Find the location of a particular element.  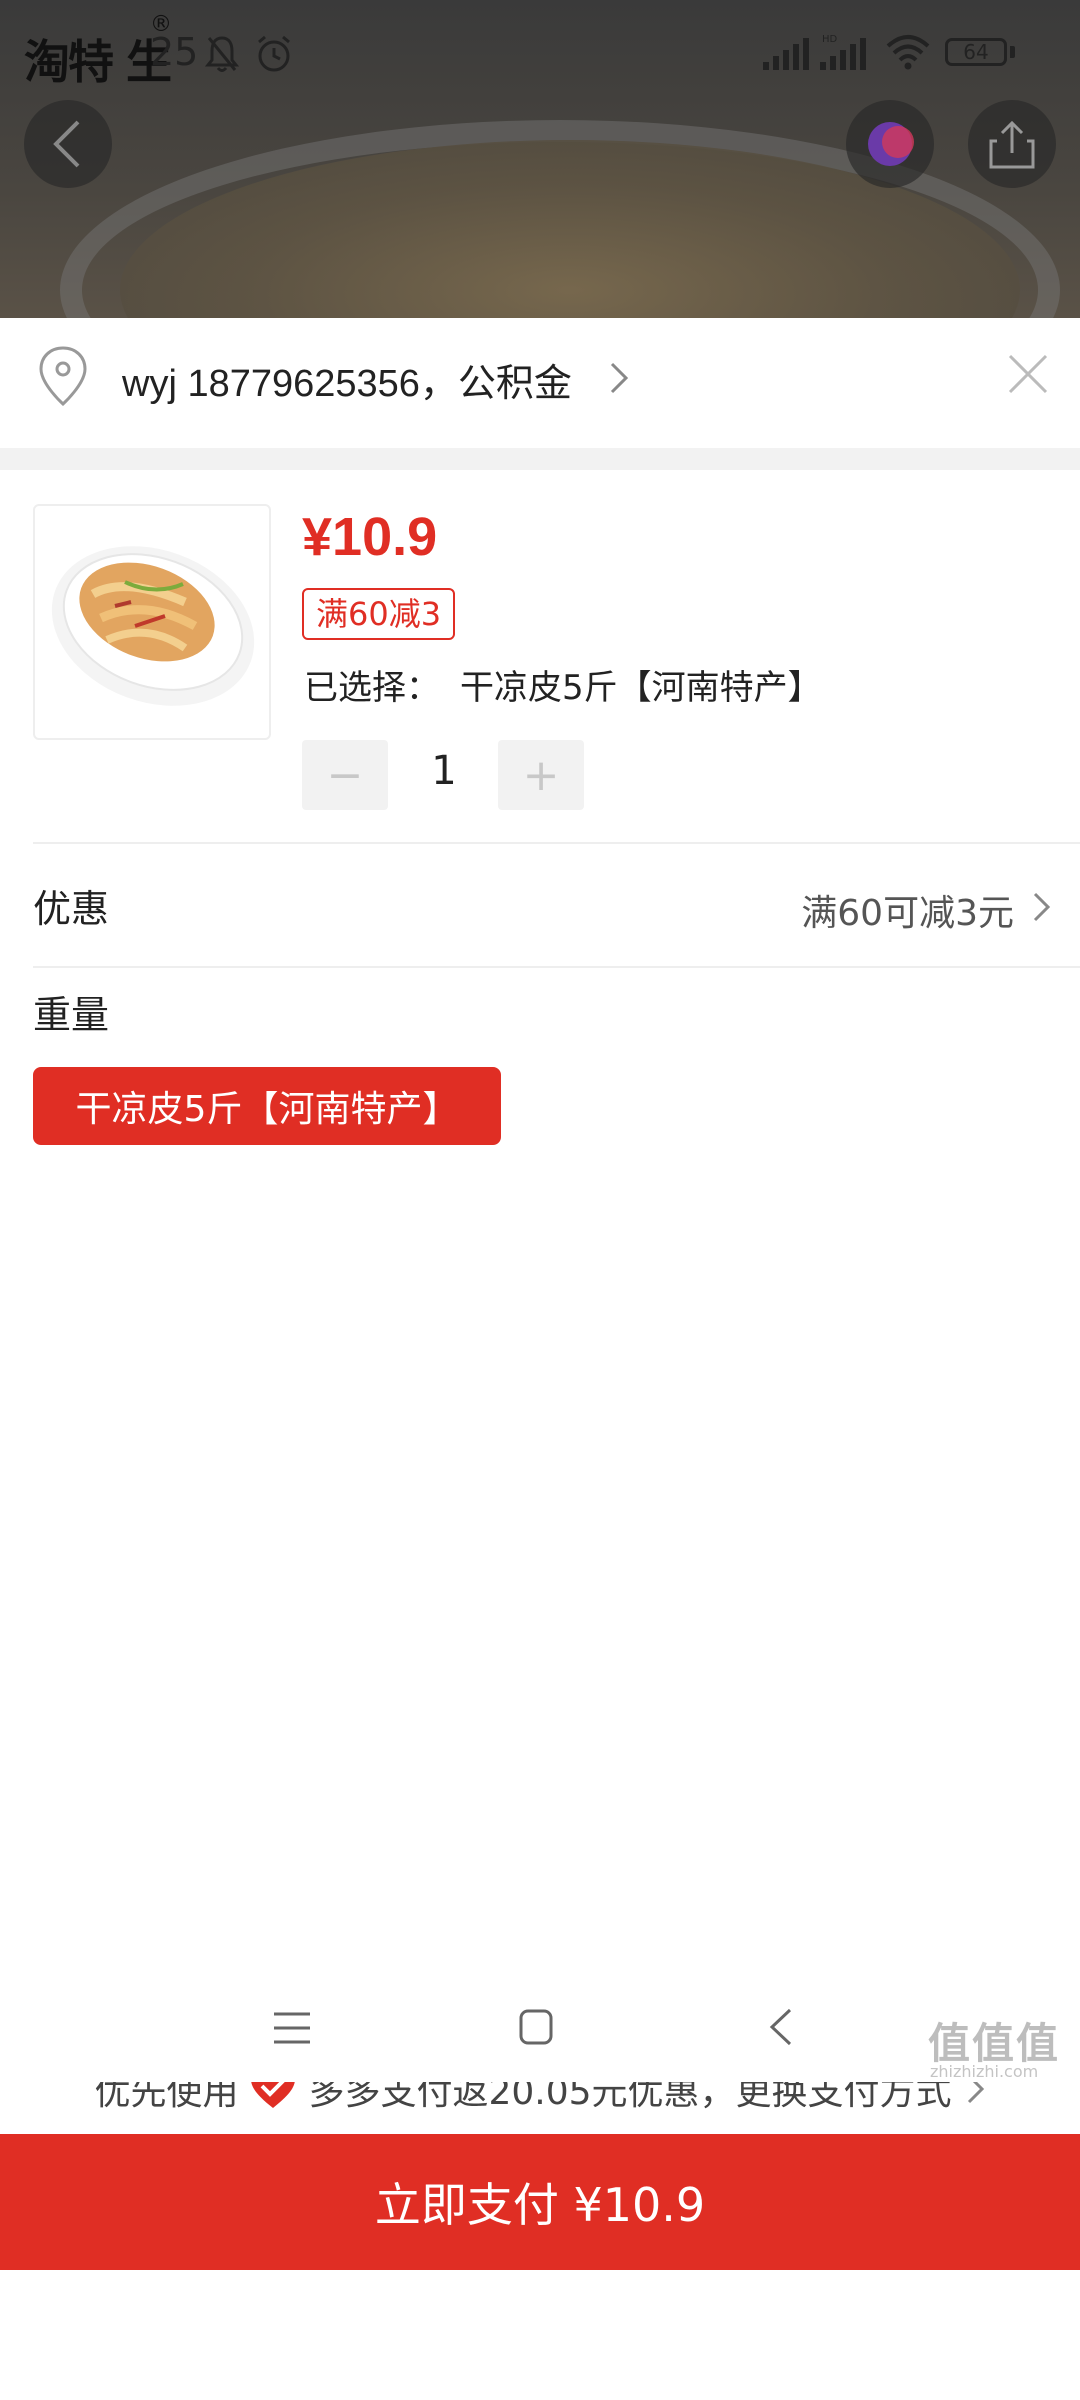

mascot-icon is located at coordinates (891, 144).